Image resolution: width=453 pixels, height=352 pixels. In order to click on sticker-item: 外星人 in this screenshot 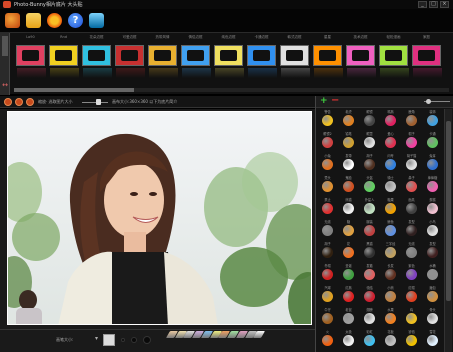, I will do `click(369, 208)`.